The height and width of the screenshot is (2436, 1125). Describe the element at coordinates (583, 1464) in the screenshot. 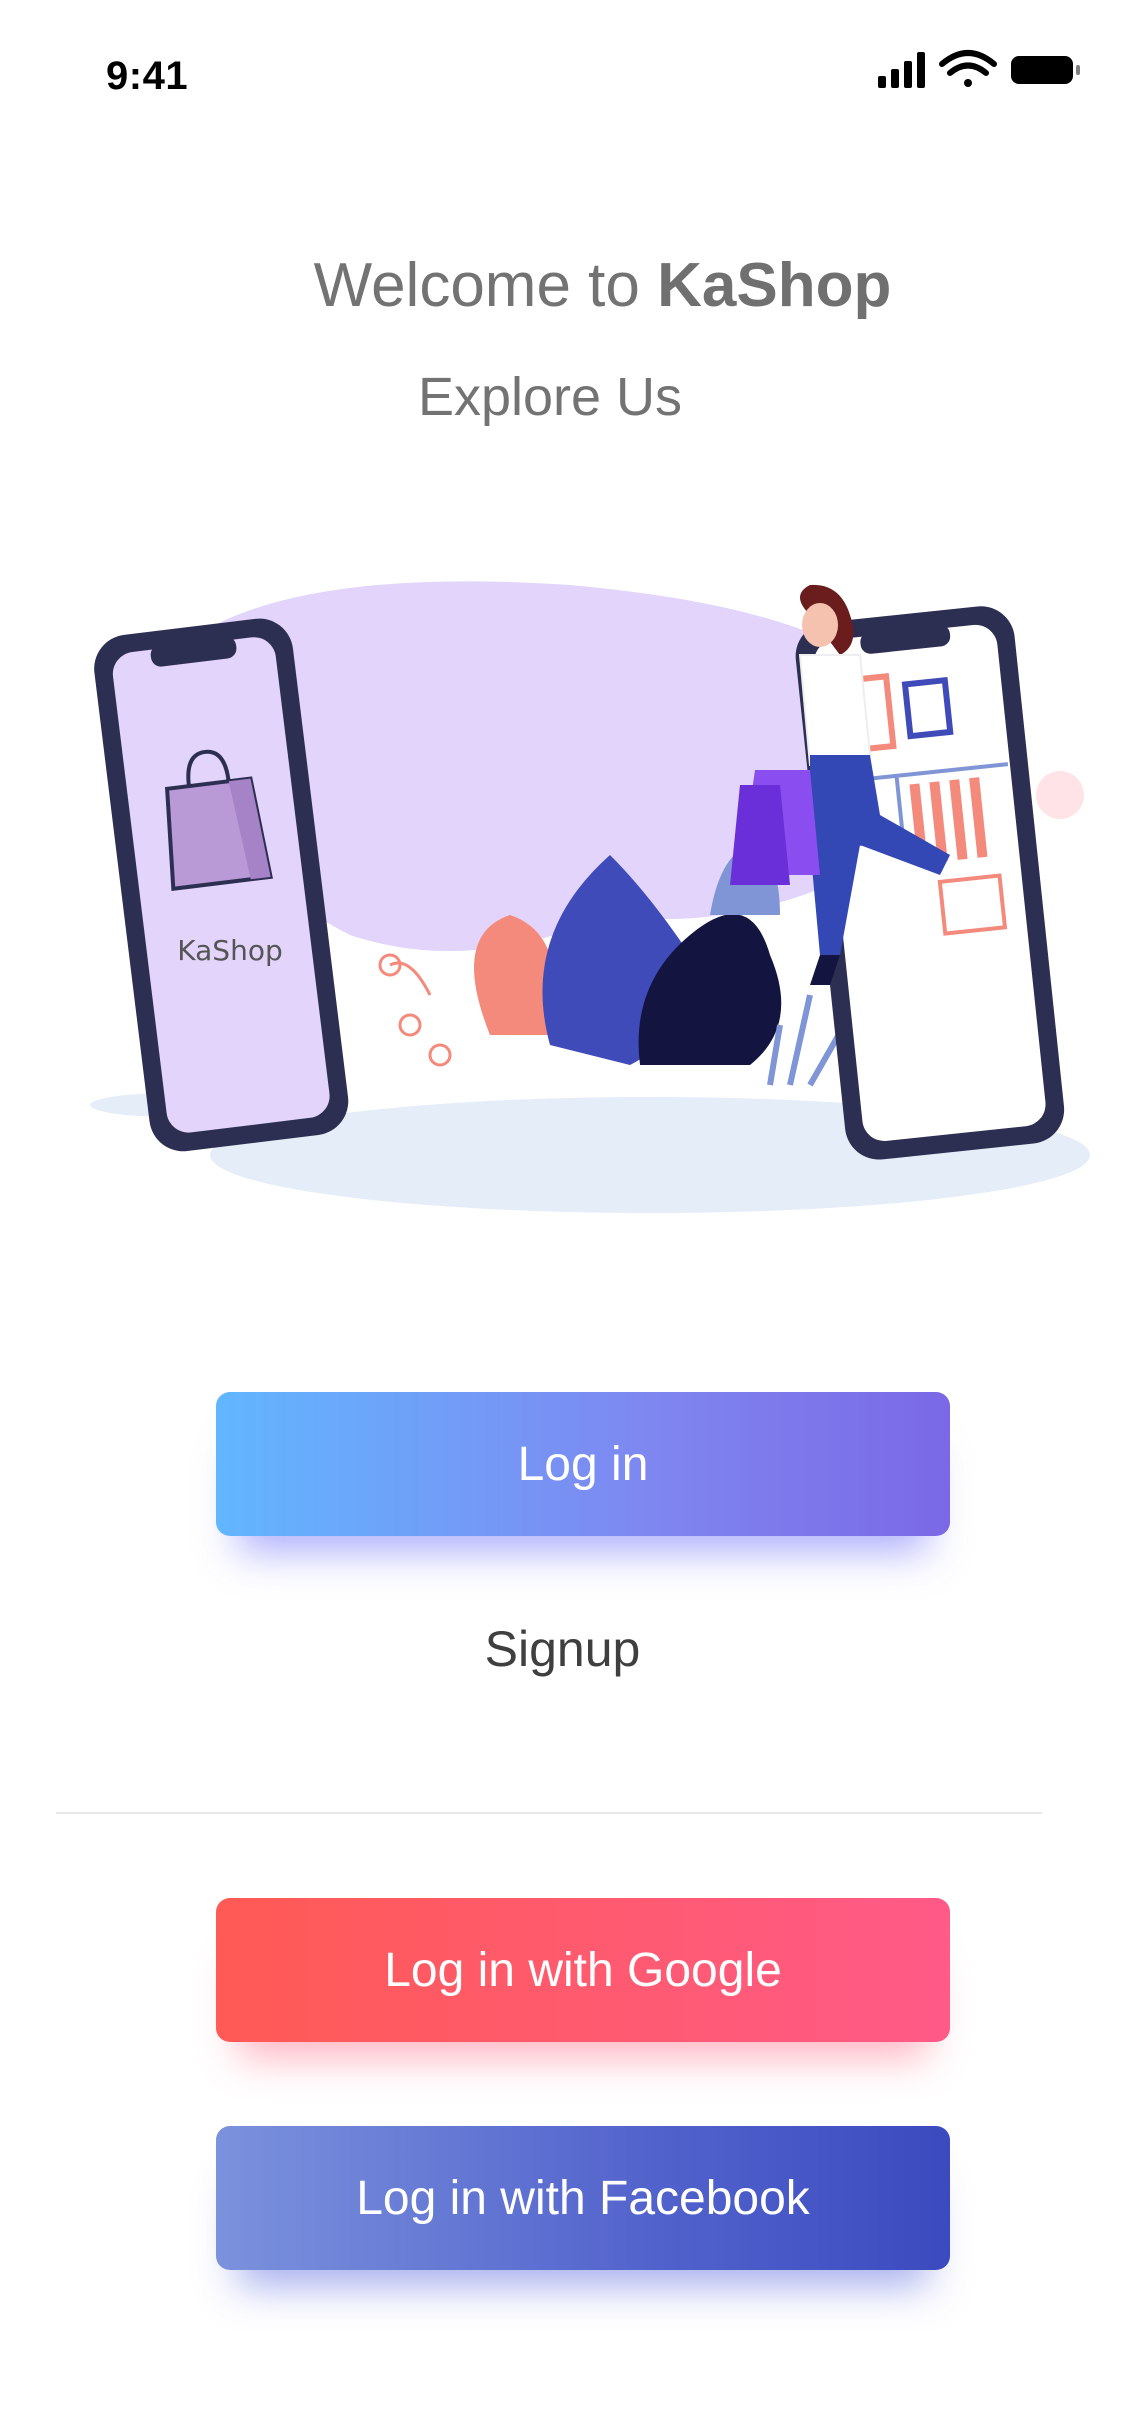

I see `login-button: Log in` at that location.